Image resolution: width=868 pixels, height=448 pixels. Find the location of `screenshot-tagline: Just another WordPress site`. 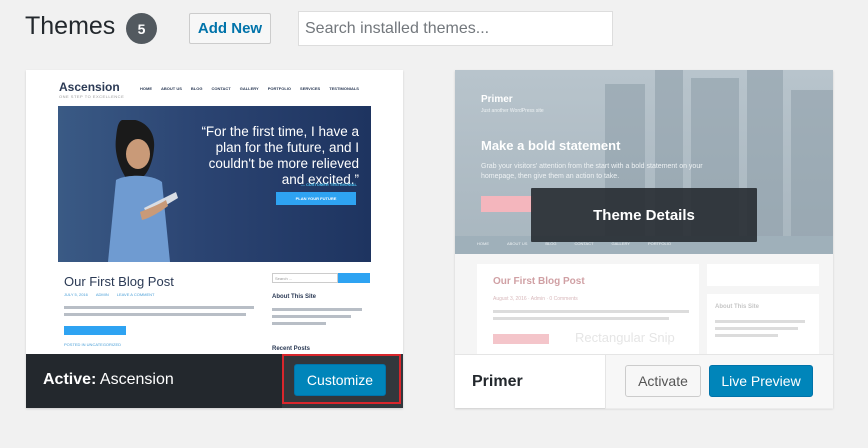

screenshot-tagline: Just another WordPress site is located at coordinates (512, 111).